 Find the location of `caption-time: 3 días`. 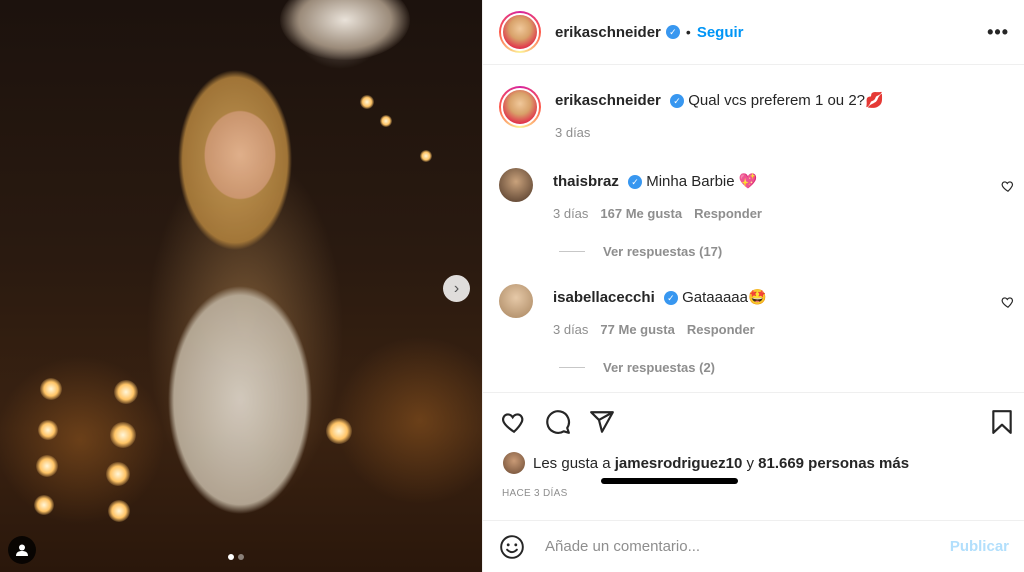

caption-time: 3 días is located at coordinates (572, 132).